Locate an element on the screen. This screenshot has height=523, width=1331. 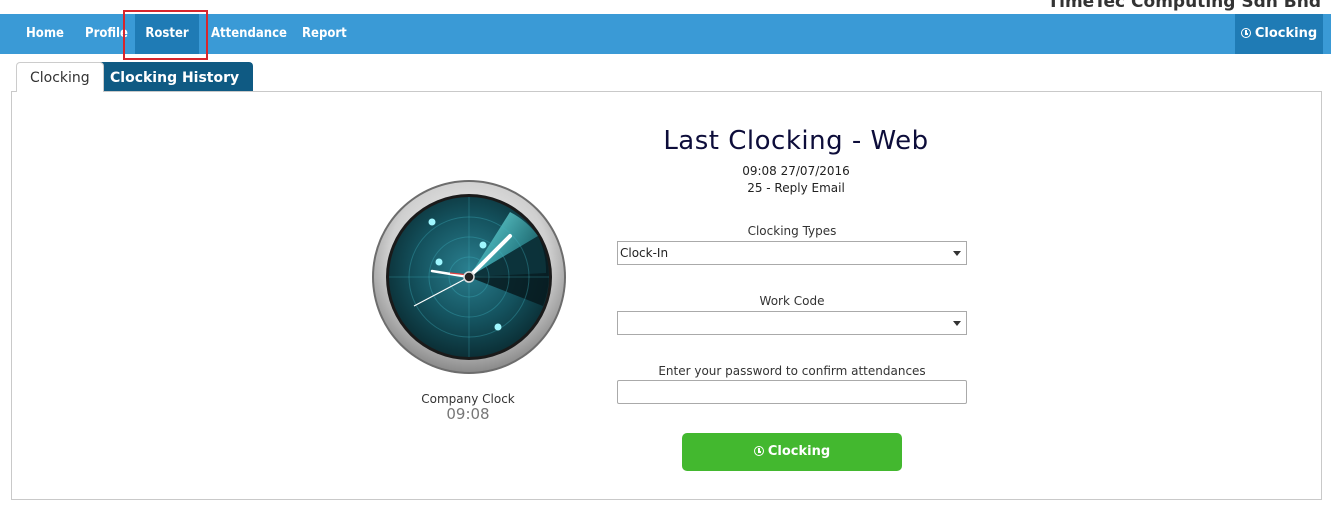
work-code-select is located at coordinates (792, 323).